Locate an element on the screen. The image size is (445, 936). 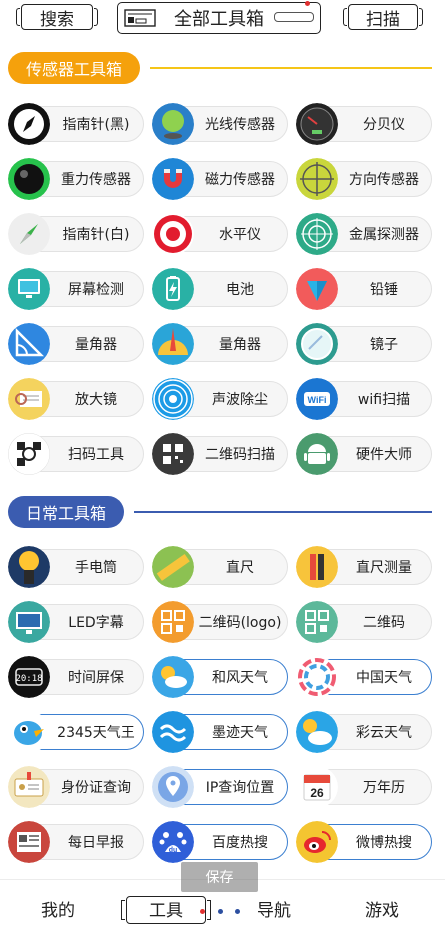
daily-section-line is located at coordinates (283, 512).